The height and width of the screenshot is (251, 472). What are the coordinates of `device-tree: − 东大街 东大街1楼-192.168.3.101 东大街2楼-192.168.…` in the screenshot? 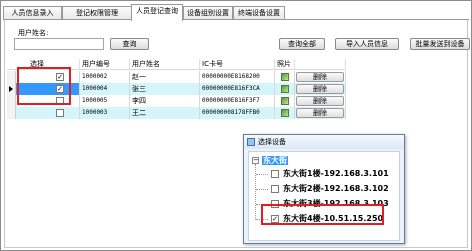 It's located at (324, 196).